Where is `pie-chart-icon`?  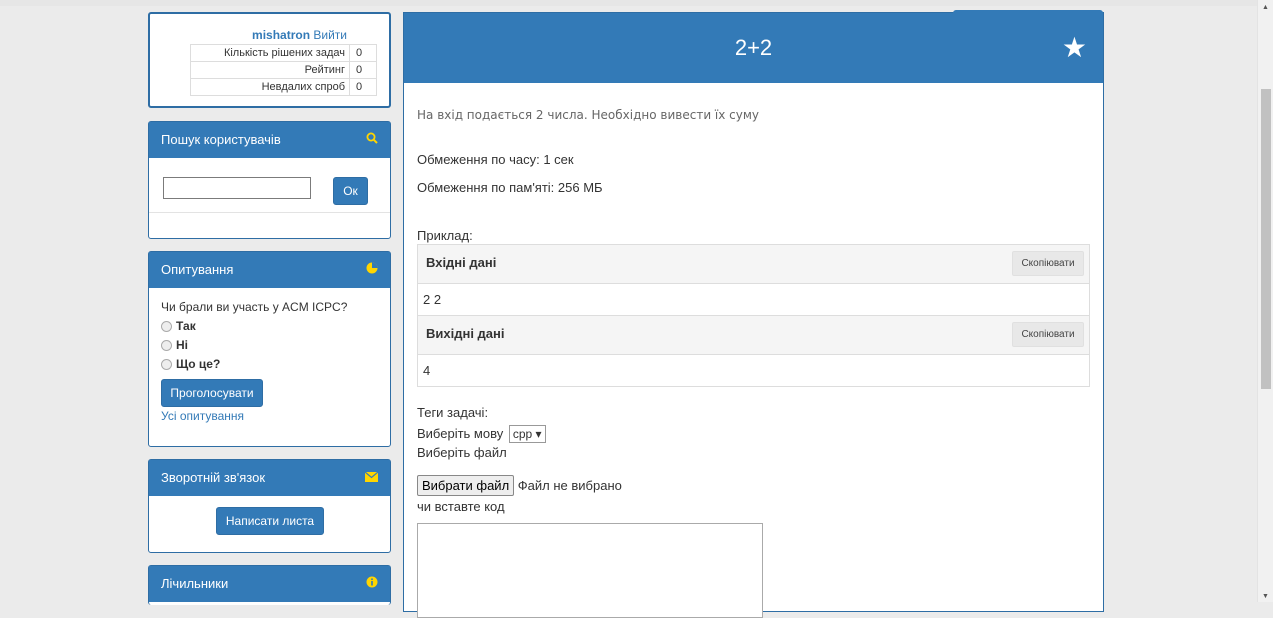
pie-chart-icon is located at coordinates (372, 270).